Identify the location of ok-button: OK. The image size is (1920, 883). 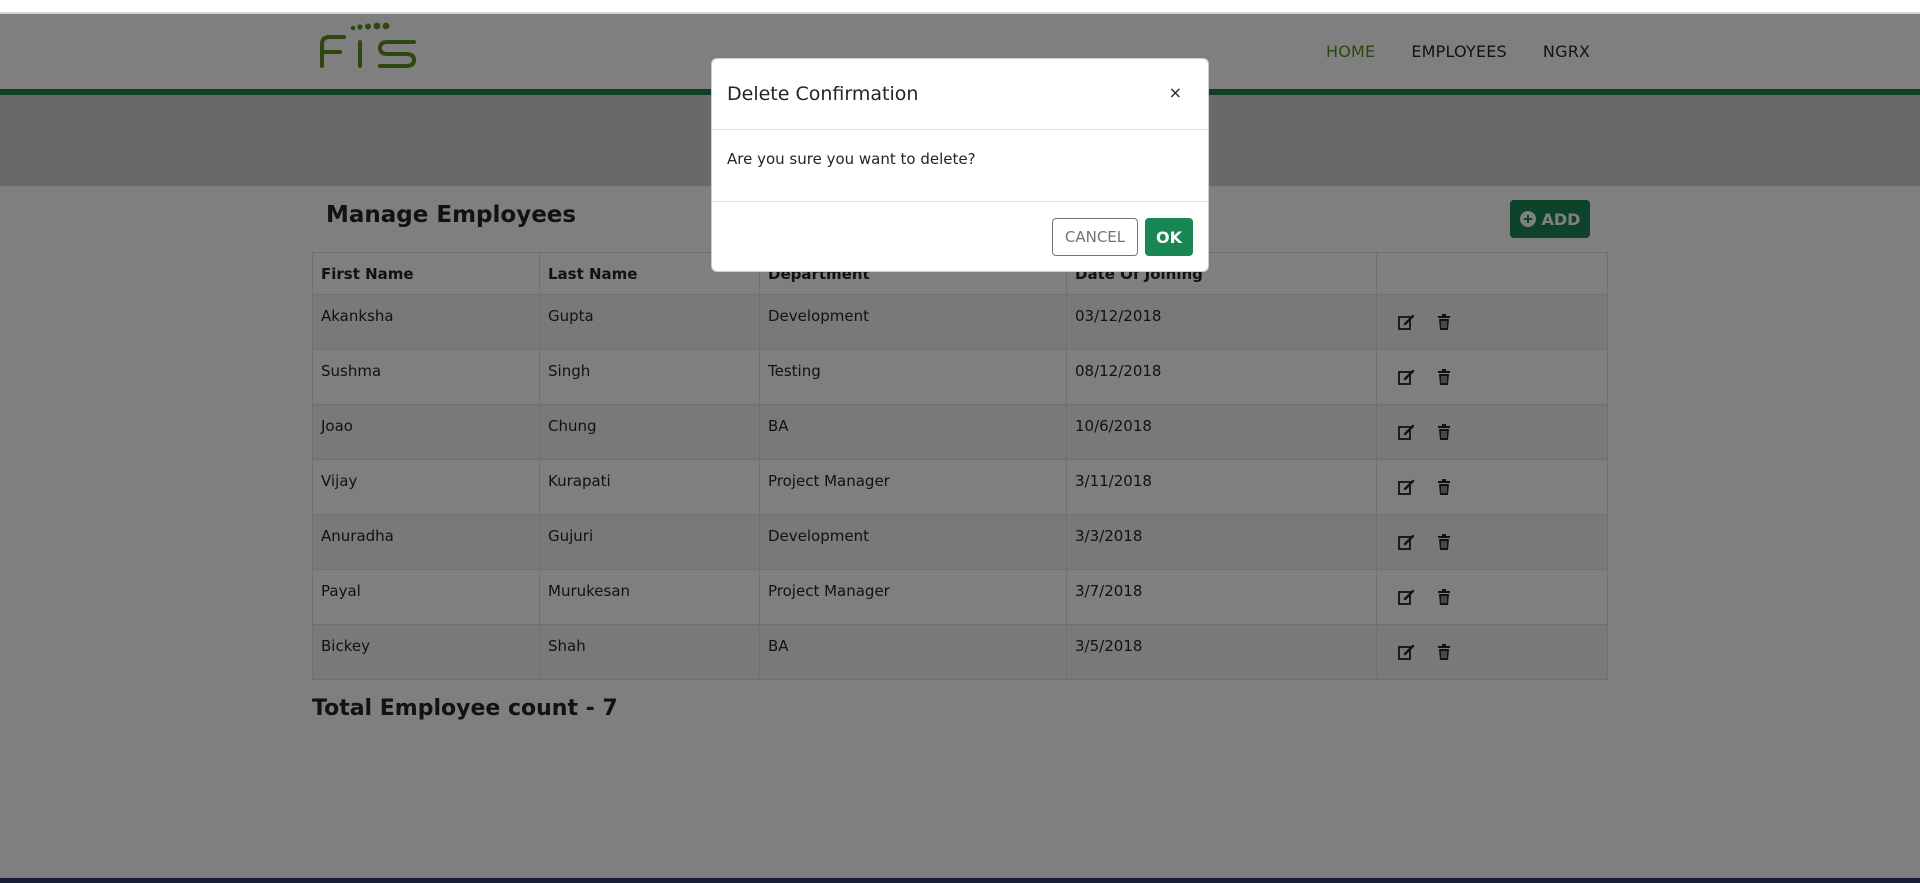
(1169, 237).